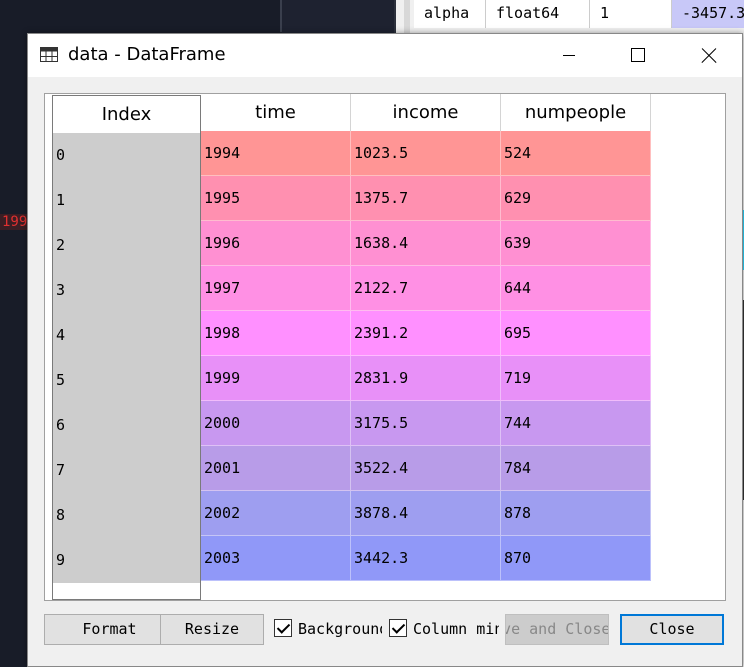  I want to click on index-cell: 7, so click(126, 470).